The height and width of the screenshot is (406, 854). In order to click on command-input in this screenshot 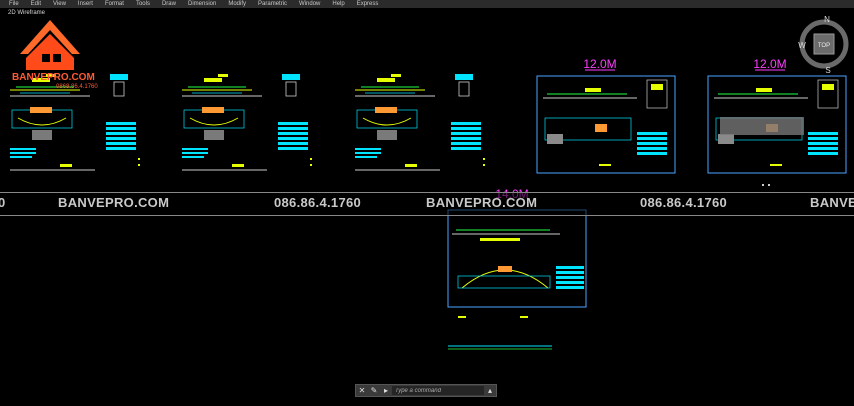, I will do `click(438, 390)`.